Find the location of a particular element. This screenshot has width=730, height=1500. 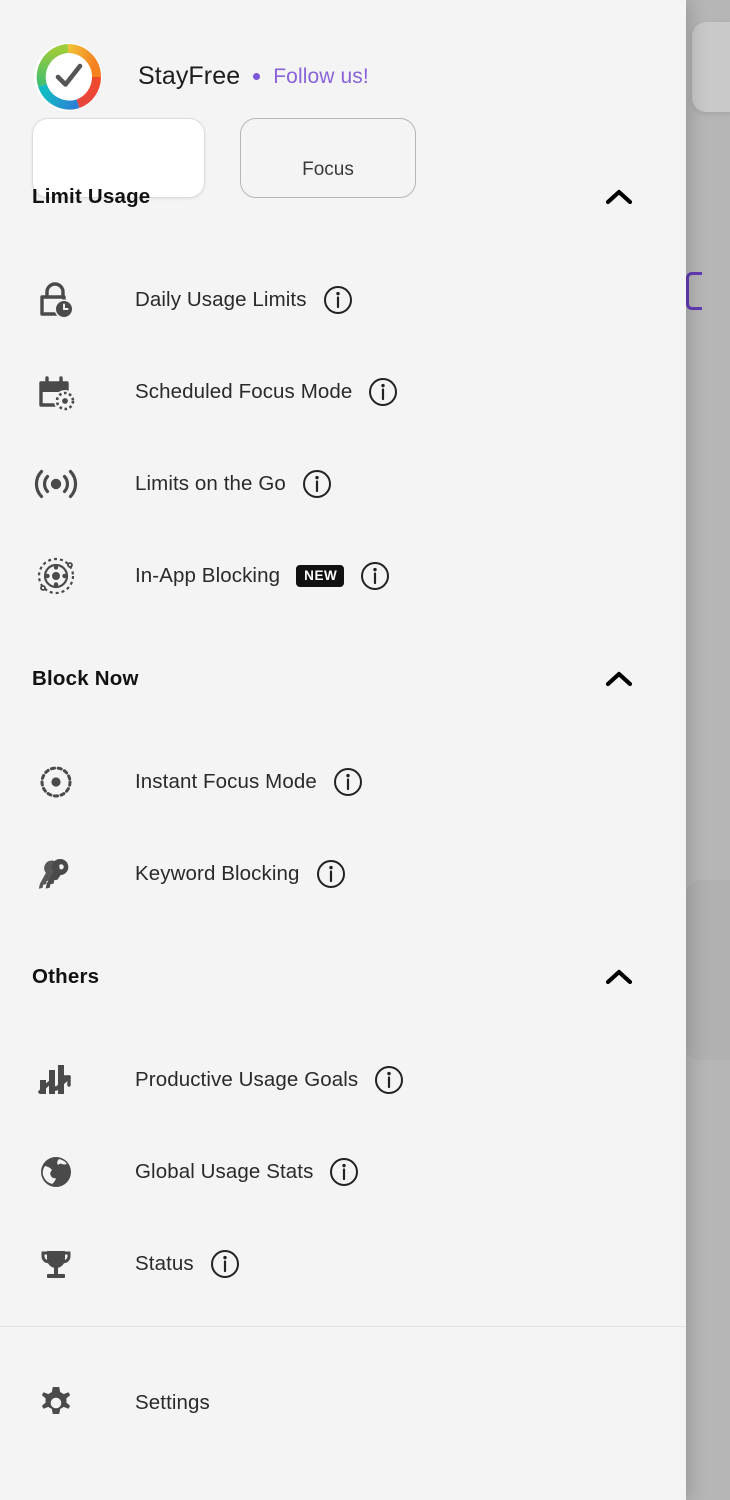

broadcast-signal-icon is located at coordinates (56, 484).